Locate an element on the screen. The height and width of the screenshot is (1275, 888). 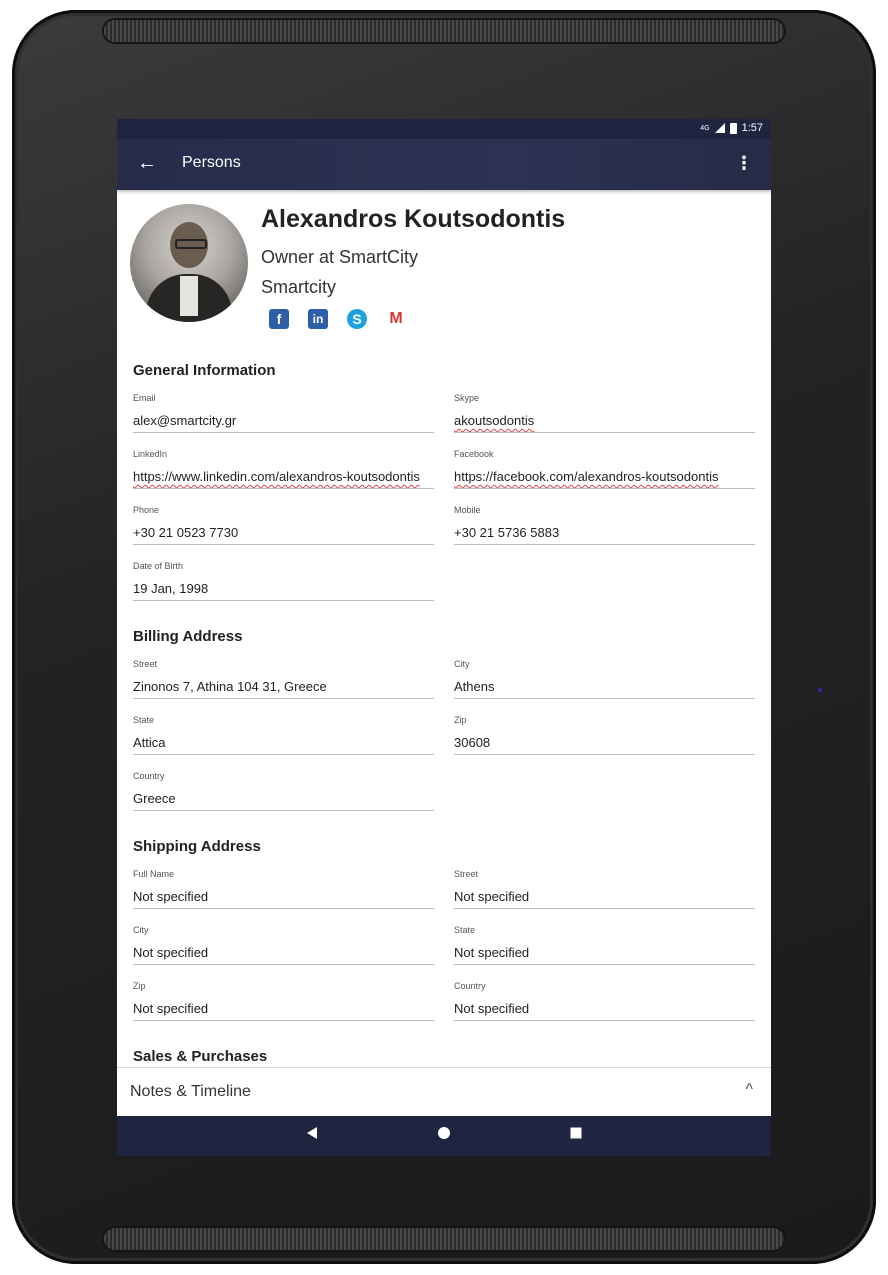
billing-state-value: Attica is located at coordinates (283, 742).